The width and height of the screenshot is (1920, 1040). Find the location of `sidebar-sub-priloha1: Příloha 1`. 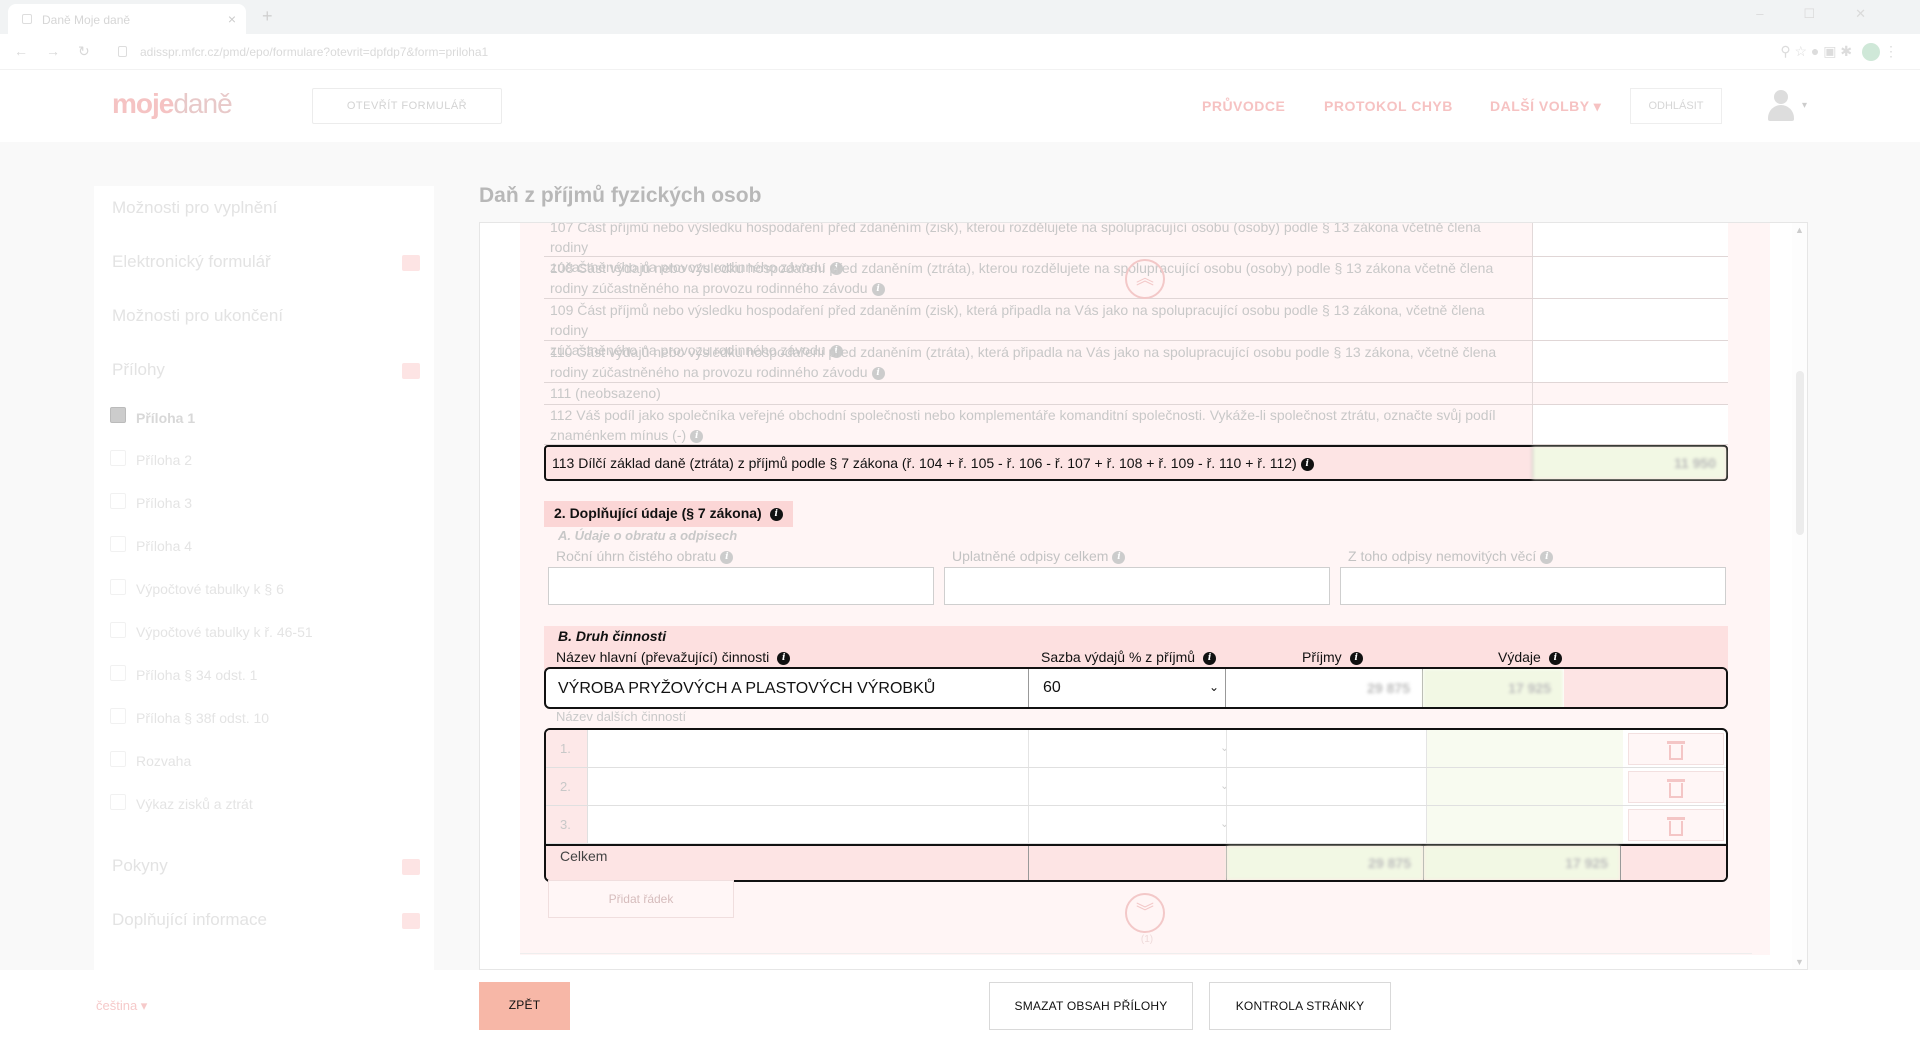

sidebar-sub-priloha1: Příloha 1 is located at coordinates (165, 418).